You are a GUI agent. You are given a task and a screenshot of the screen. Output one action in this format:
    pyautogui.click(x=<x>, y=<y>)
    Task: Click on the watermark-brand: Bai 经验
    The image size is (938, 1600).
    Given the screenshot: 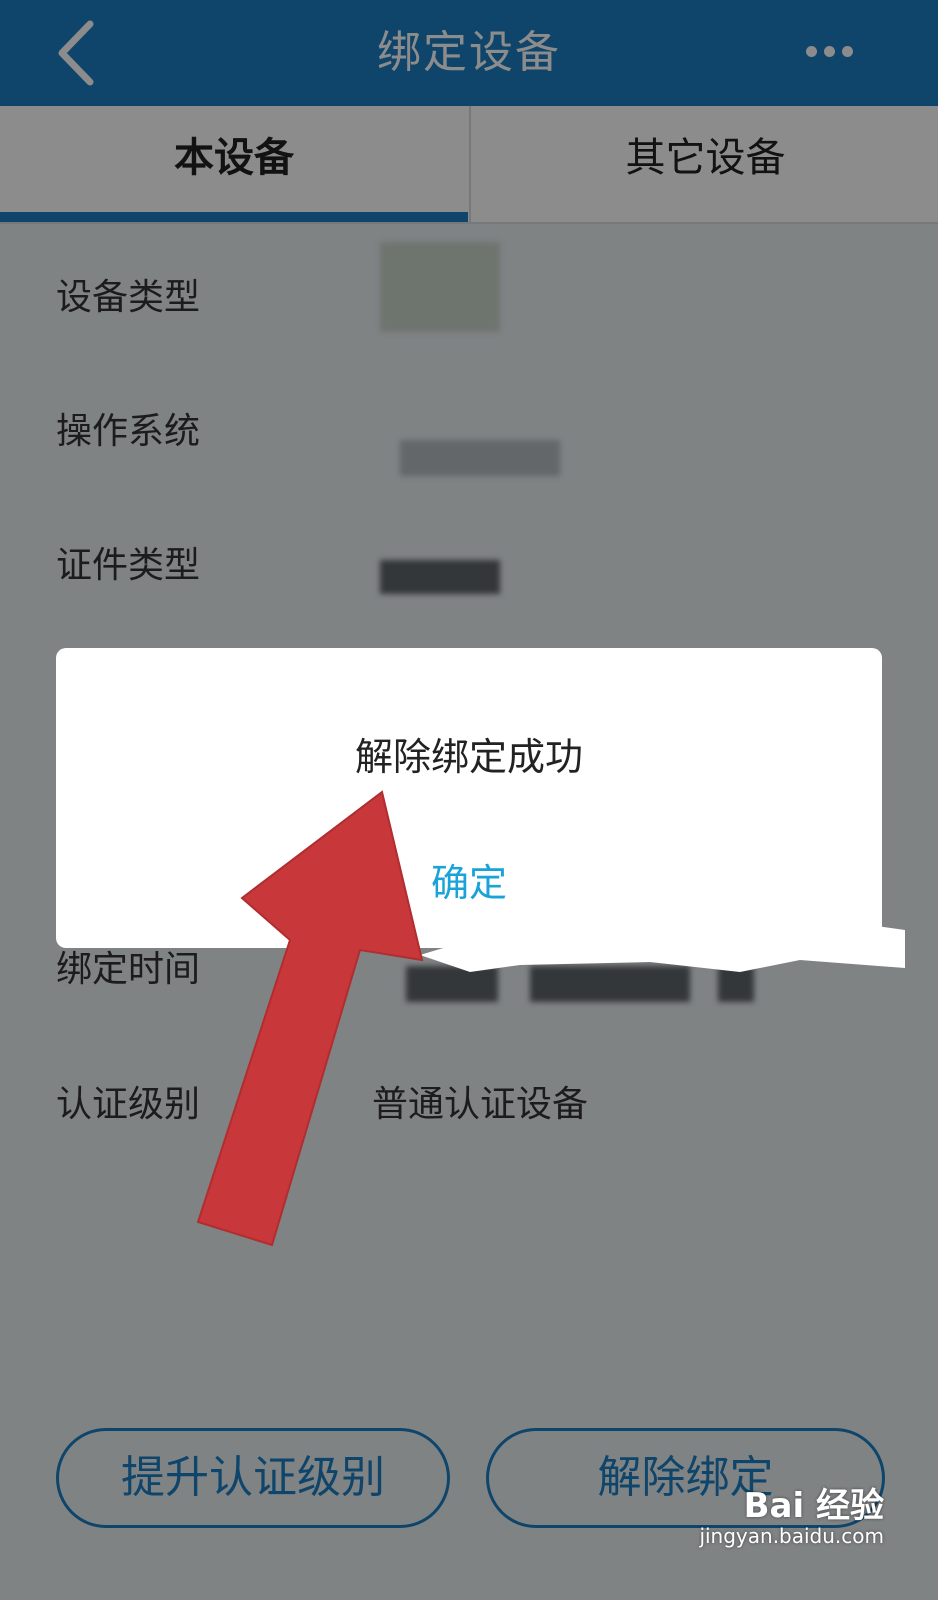 What is the action you would take?
    pyautogui.click(x=813, y=1506)
    